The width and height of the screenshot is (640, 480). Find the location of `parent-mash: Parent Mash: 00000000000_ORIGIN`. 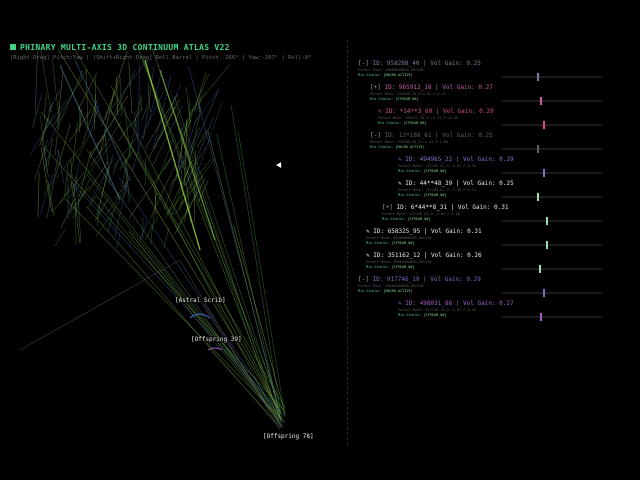

parent-mash: Parent Mash: 00000000000_ORIGIN is located at coordinates (399, 262).